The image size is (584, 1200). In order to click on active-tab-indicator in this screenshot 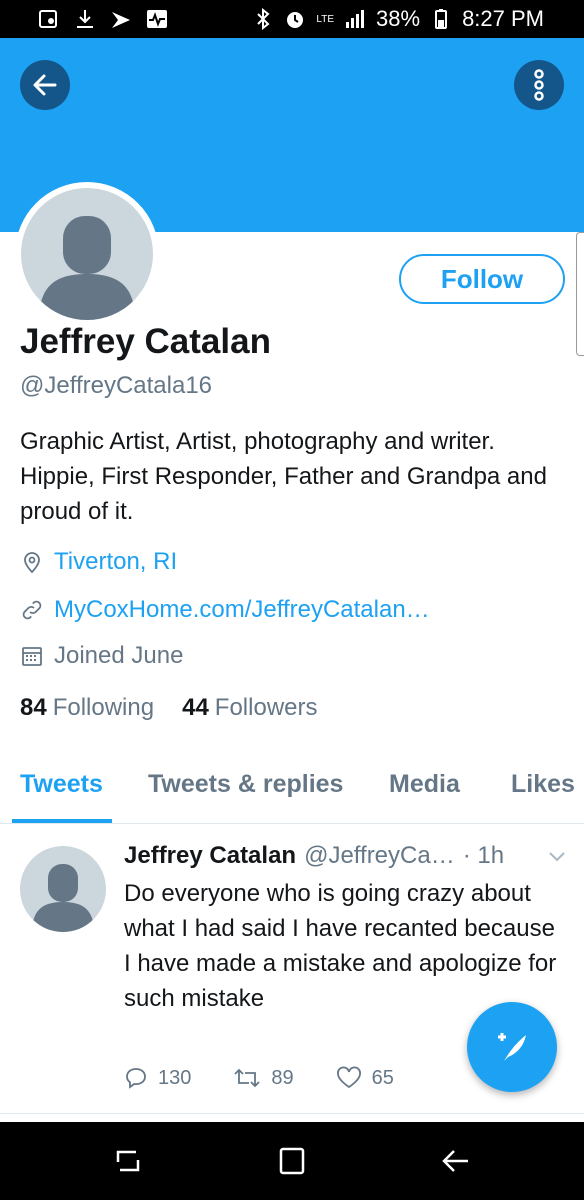, I will do `click(62, 821)`.